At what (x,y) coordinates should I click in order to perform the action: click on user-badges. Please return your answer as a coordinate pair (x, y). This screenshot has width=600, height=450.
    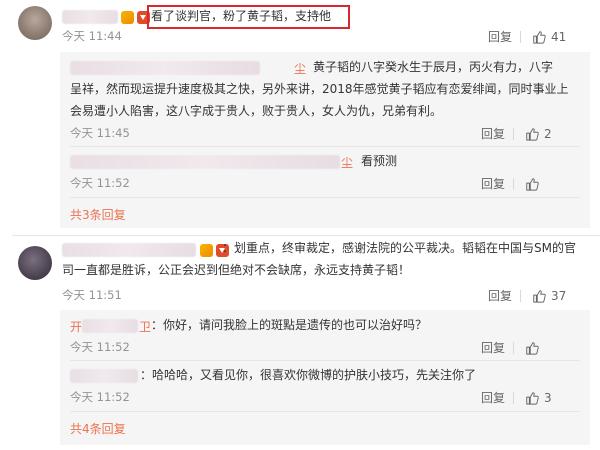
    Looking at the image, I should click on (135, 17).